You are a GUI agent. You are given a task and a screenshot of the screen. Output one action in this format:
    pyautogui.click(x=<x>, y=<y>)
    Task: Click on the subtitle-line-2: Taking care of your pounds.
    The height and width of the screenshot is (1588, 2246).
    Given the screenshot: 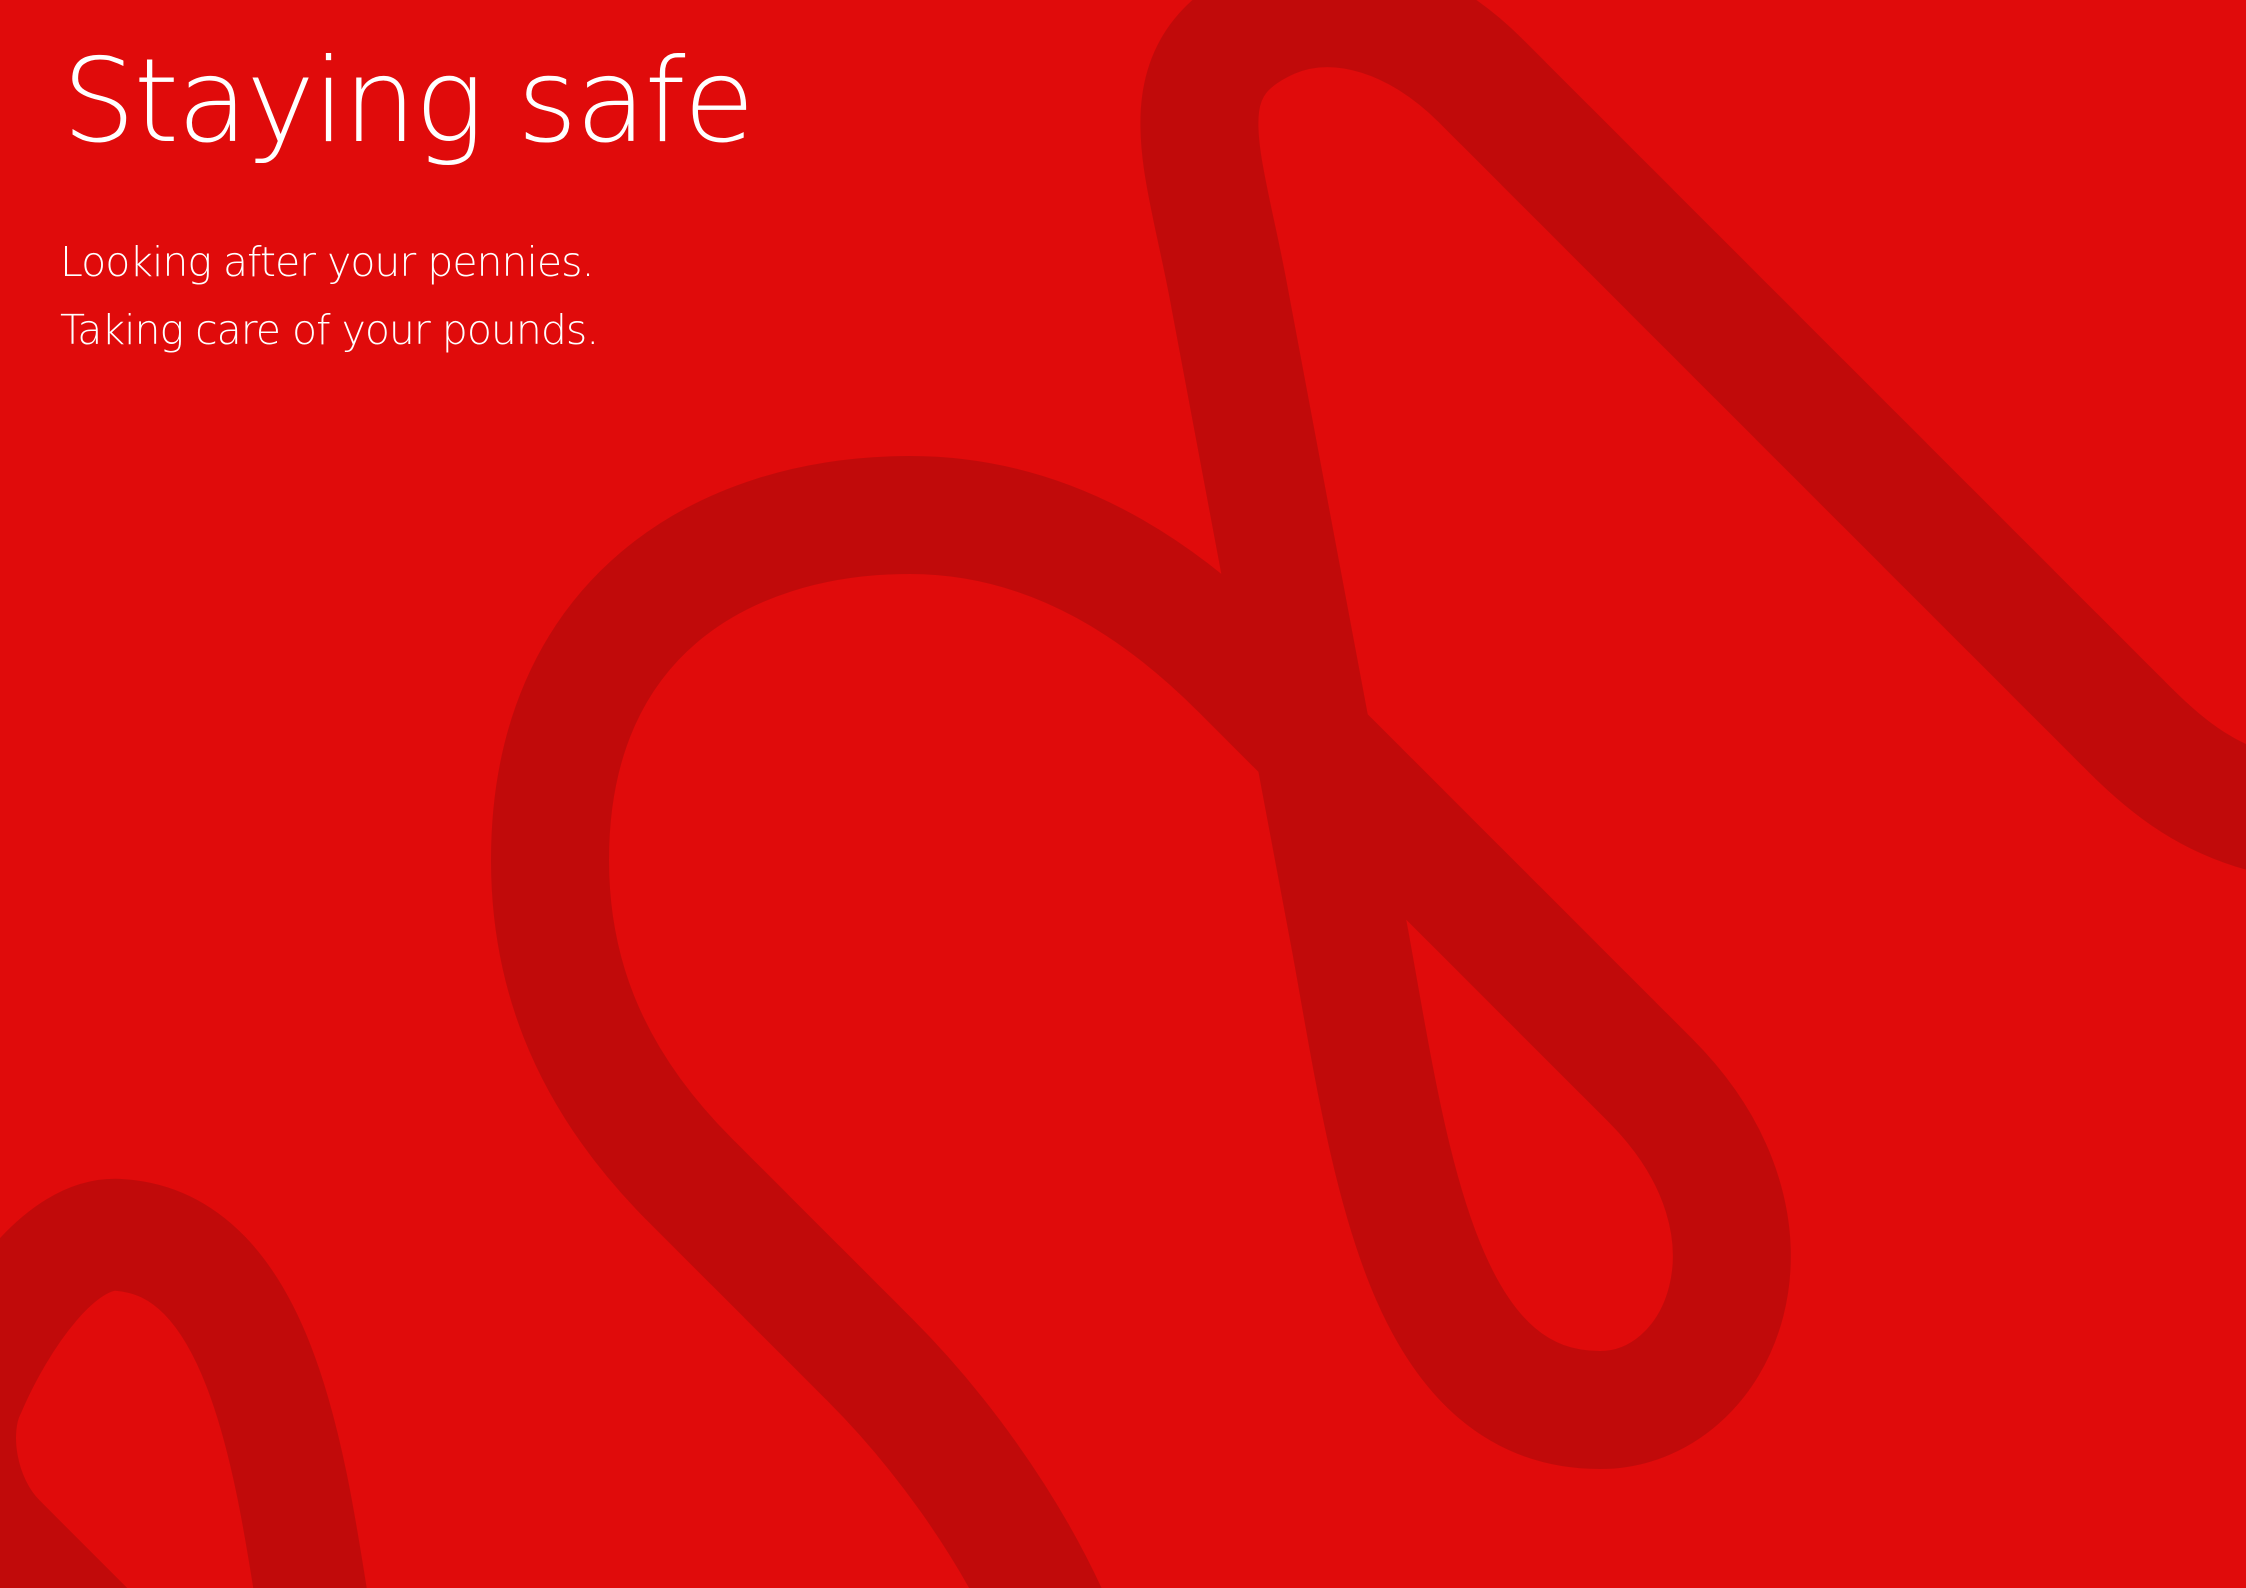 What is the action you would take?
    pyautogui.click(x=329, y=330)
    